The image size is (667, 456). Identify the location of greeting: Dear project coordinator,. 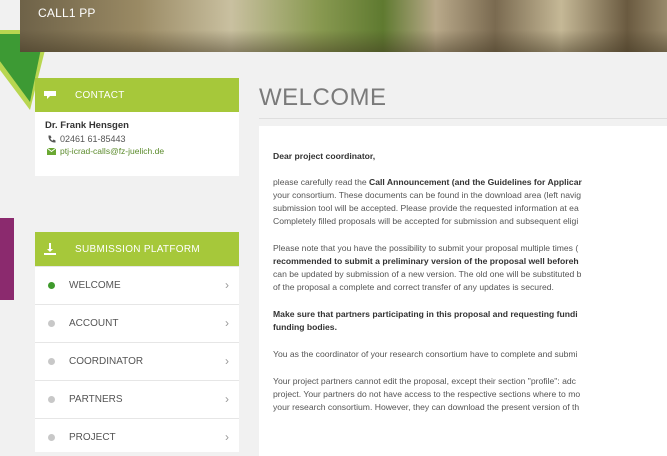
(324, 156).